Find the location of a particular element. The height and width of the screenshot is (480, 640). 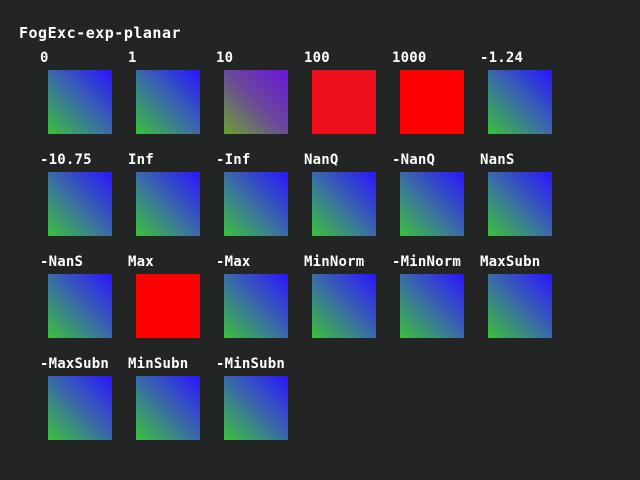

swatch-label: -MinNorm is located at coordinates (427, 262).